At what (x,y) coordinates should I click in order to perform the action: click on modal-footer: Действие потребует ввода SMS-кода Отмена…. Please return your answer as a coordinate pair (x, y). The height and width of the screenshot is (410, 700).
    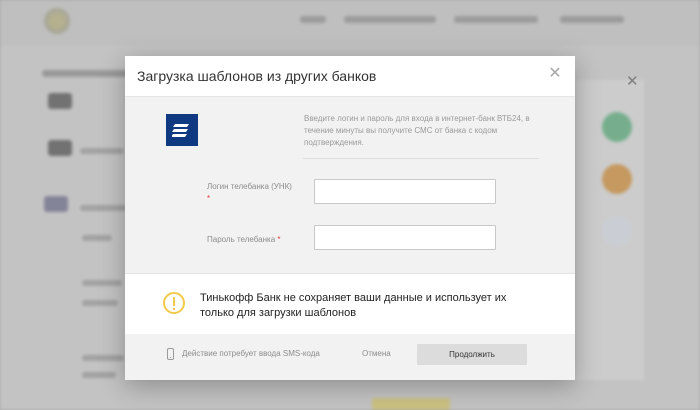
    Looking at the image, I should click on (350, 357).